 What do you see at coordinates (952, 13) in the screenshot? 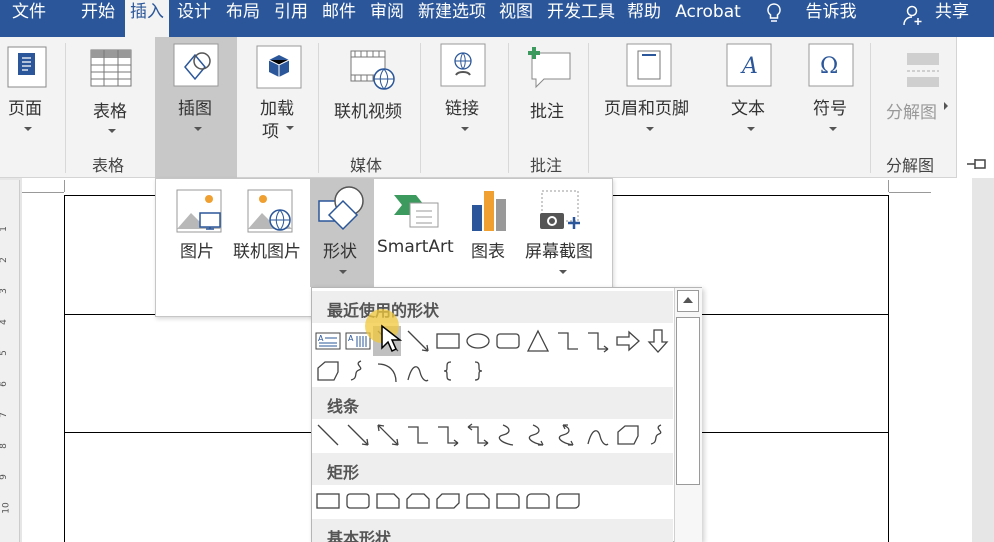
I see `share-button: 共享` at bounding box center [952, 13].